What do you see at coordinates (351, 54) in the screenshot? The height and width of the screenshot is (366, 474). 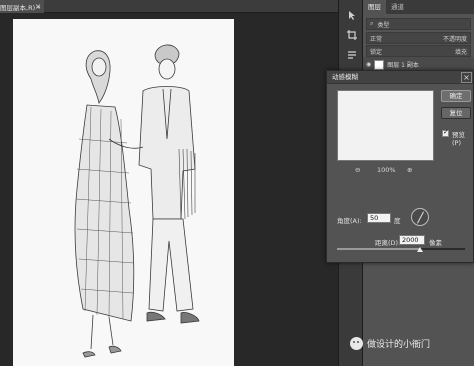 I see `paragraph-icon` at bounding box center [351, 54].